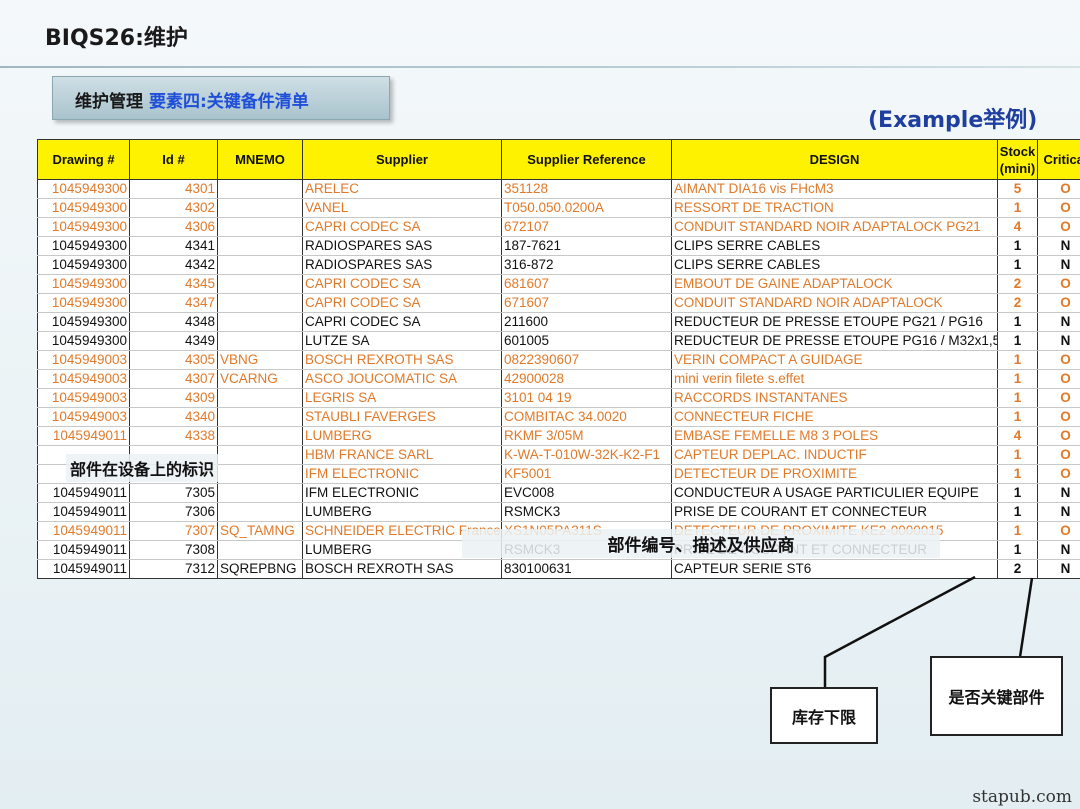 The height and width of the screenshot is (809, 1080). I want to click on stock-min-callout: 库存下限, so click(824, 715).